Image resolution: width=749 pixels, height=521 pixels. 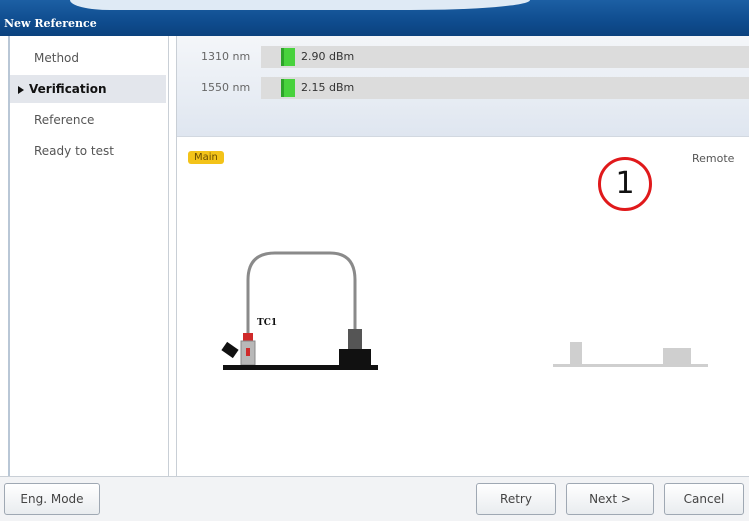 What do you see at coordinates (355, 340) in the screenshot?
I see `remote-connector-boot-icon` at bounding box center [355, 340].